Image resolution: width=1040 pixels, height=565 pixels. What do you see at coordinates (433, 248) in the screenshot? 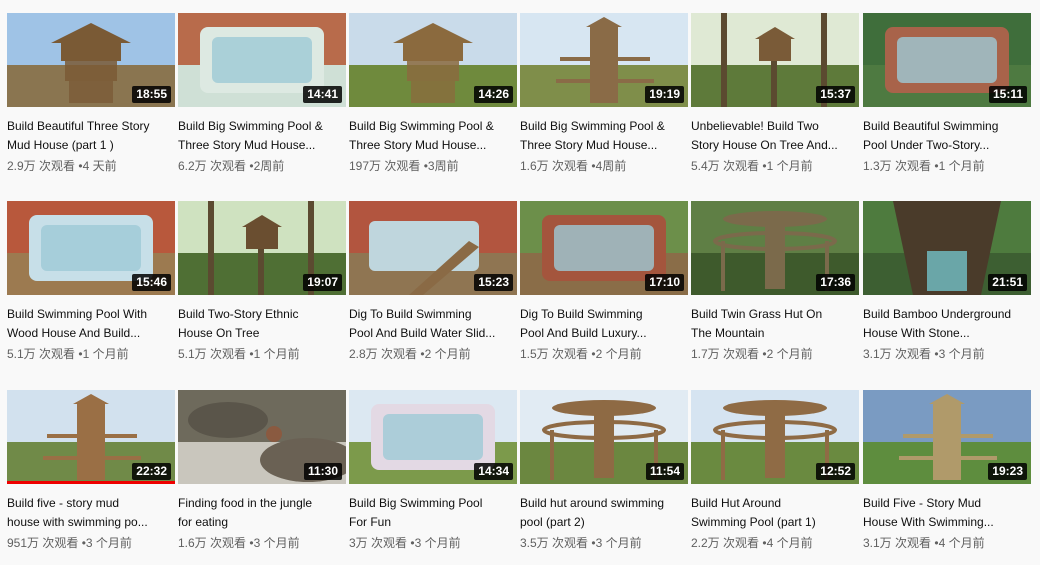
I see `video-thumbnail: 15:23` at bounding box center [433, 248].